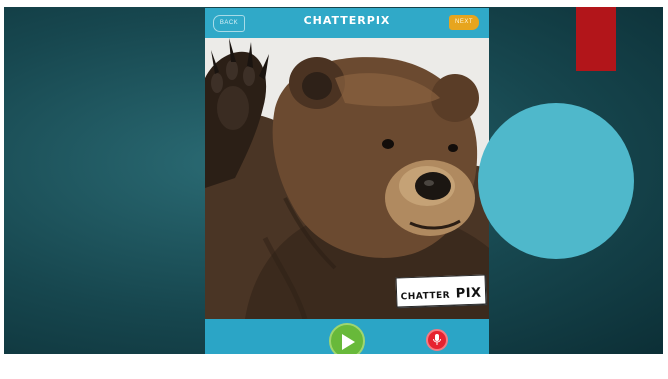 The width and height of the screenshot is (668, 379). I want to click on microphone-icon, so click(437, 339).